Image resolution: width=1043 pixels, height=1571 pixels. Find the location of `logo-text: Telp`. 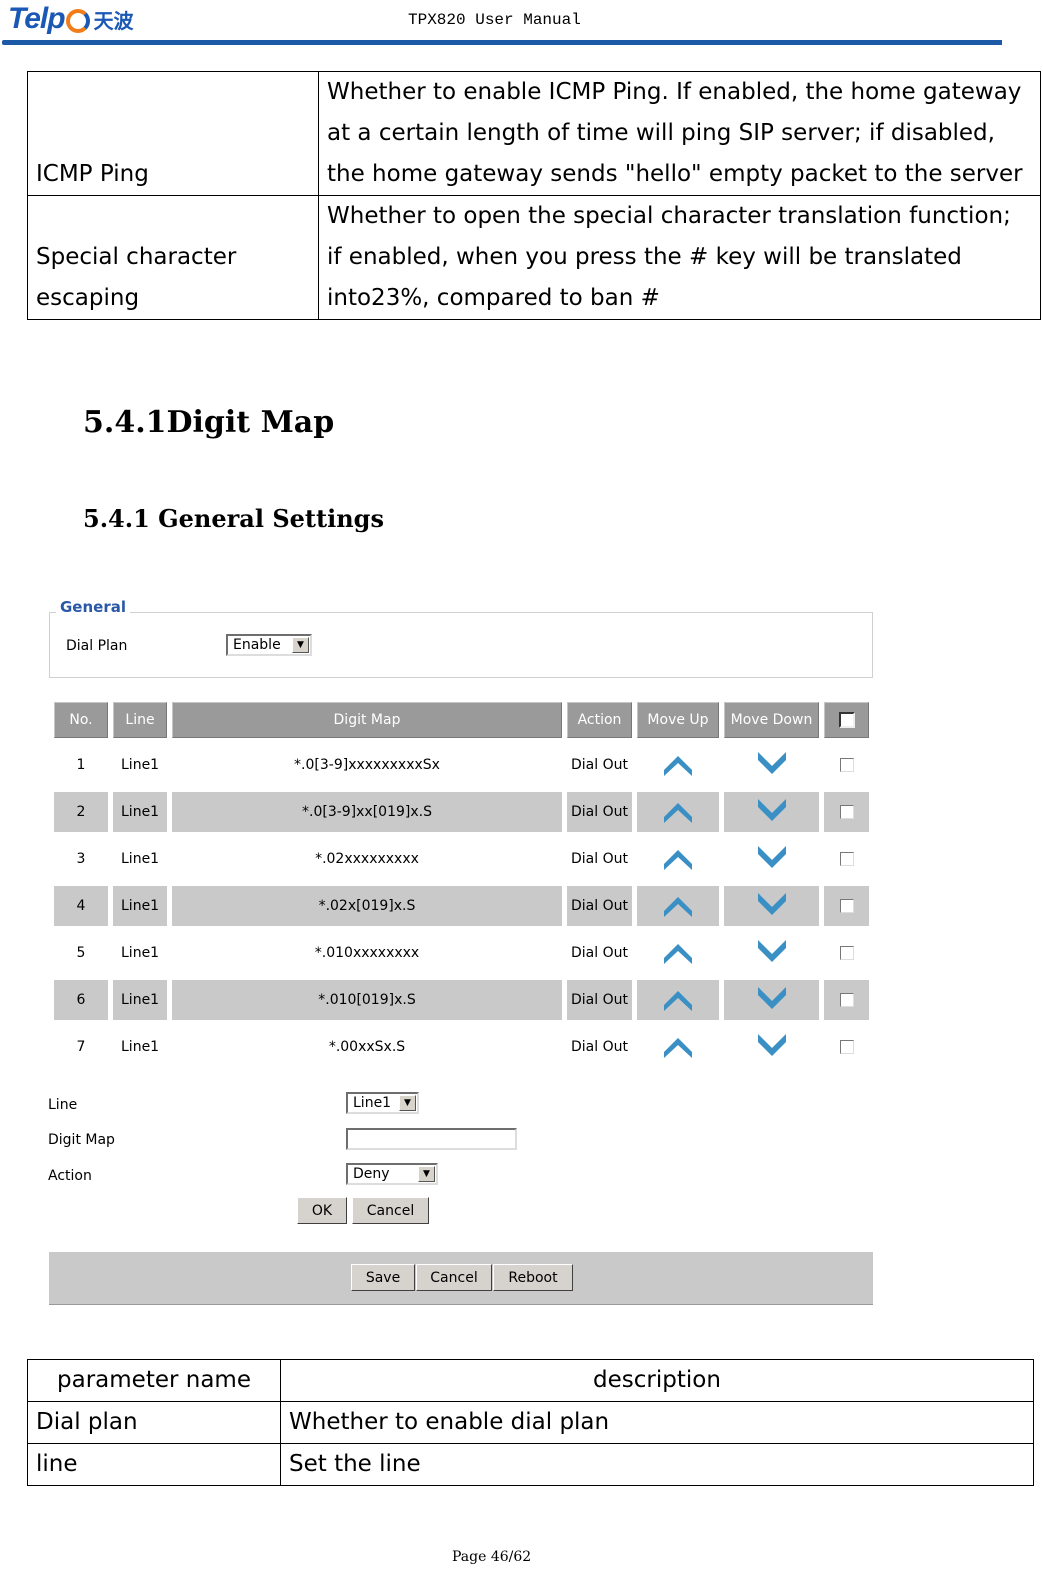

logo-text: Telp is located at coordinates (37, 18).